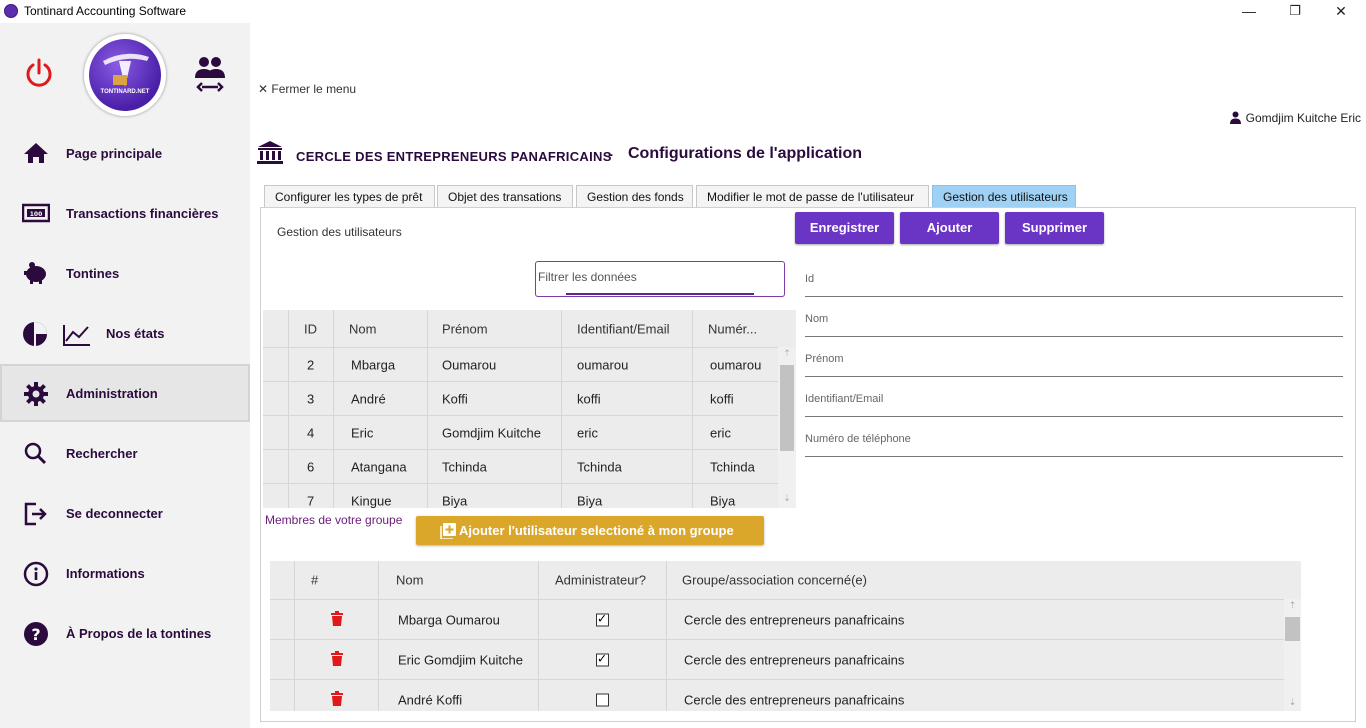 The height and width of the screenshot is (728, 1366). Describe the element at coordinates (1292, 655) in the screenshot. I see `members-table-scrollbar: ⇡ ⇣` at that location.